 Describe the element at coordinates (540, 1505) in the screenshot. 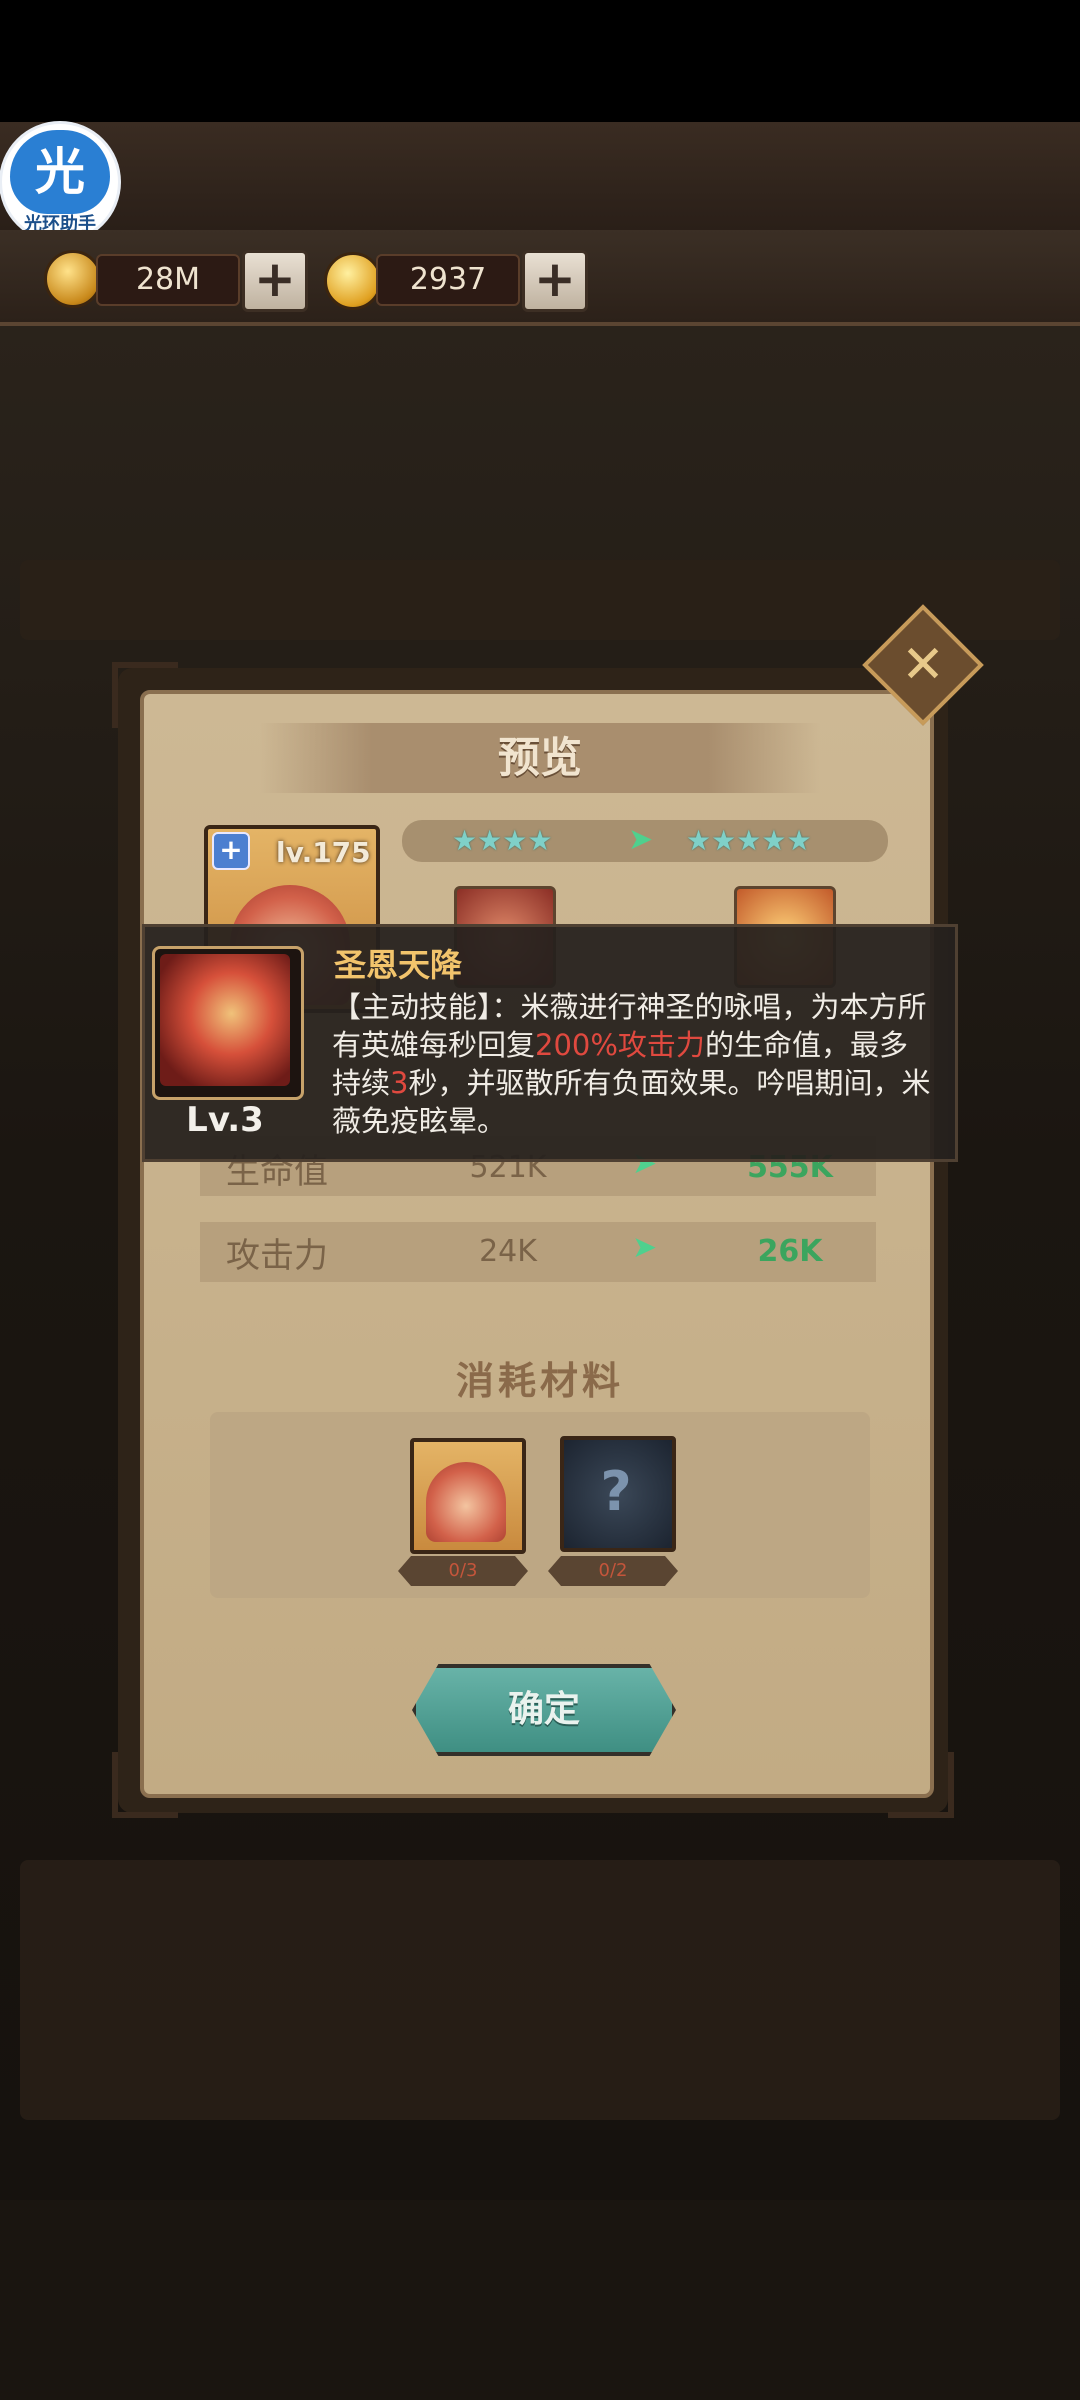

I see `materials-box` at that location.